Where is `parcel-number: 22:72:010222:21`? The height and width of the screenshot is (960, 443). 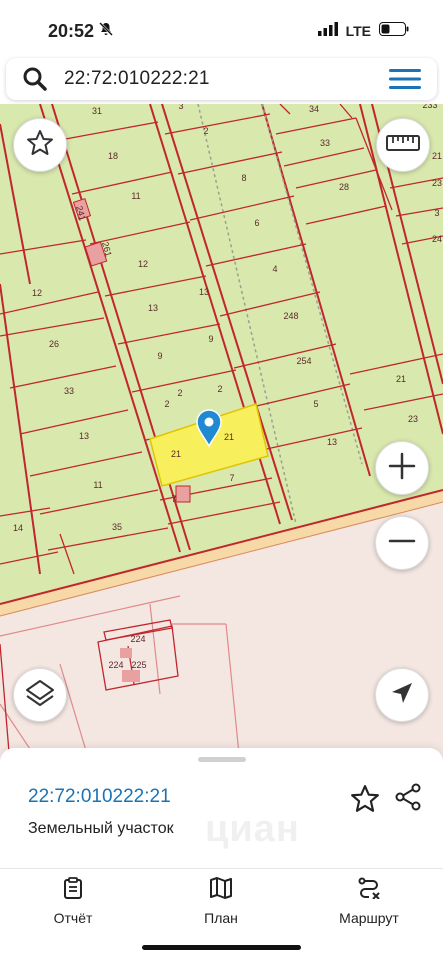 parcel-number: 22:72:010222:21 is located at coordinates (99, 796).